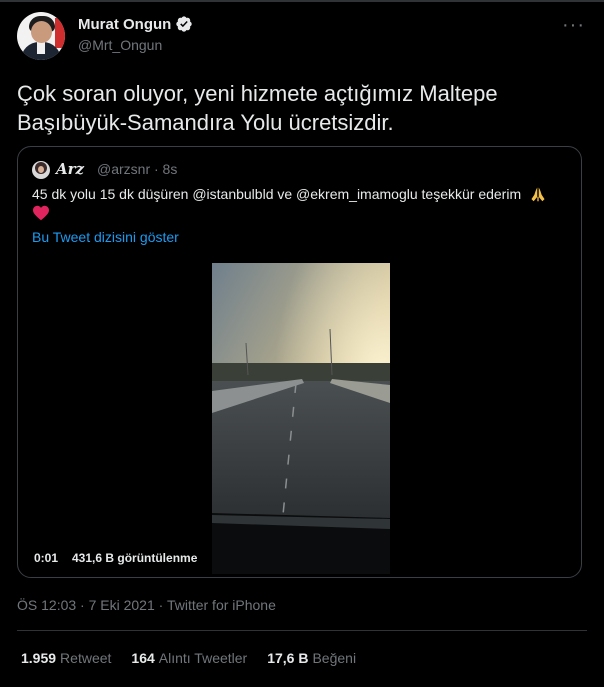  I want to click on heart-icon, so click(41, 213).